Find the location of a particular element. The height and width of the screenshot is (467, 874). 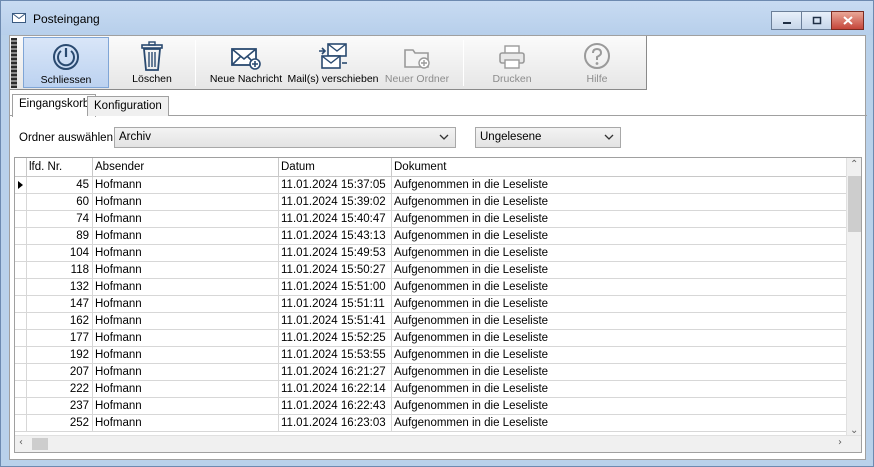

grid-header: lfd. Nr. Absender Datum Dokument is located at coordinates (431, 167).